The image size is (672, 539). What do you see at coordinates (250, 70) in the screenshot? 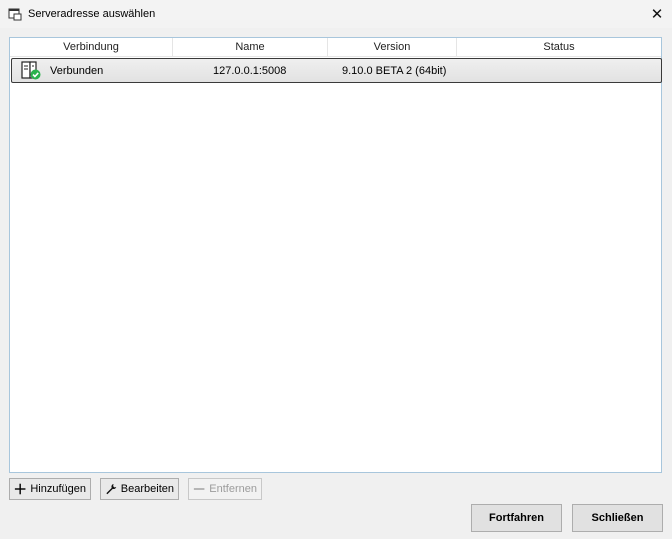
I see `cell-name: 127.0.0.1:5008` at bounding box center [250, 70].